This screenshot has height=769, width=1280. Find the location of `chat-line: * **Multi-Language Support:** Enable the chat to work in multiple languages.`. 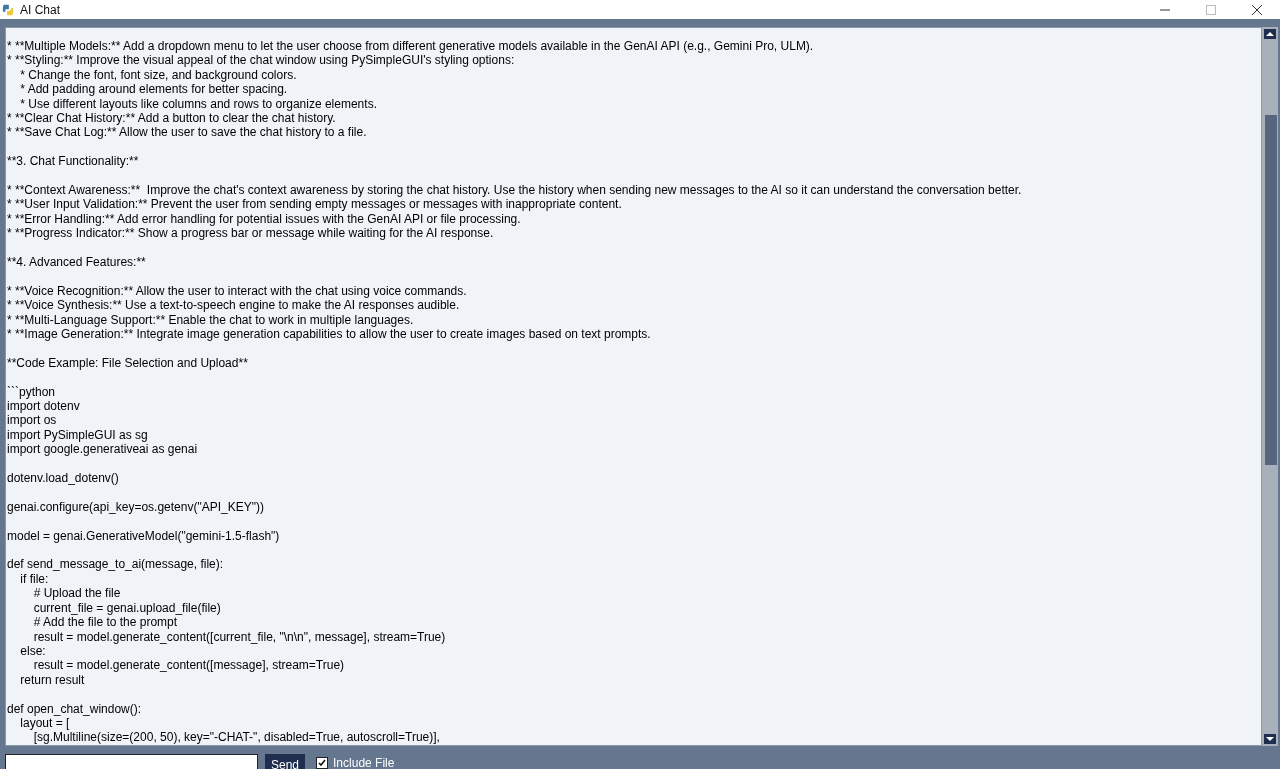

chat-line: * **Multi-Language Support:** Enable the chat to work in multiple languages. is located at coordinates (210, 320).